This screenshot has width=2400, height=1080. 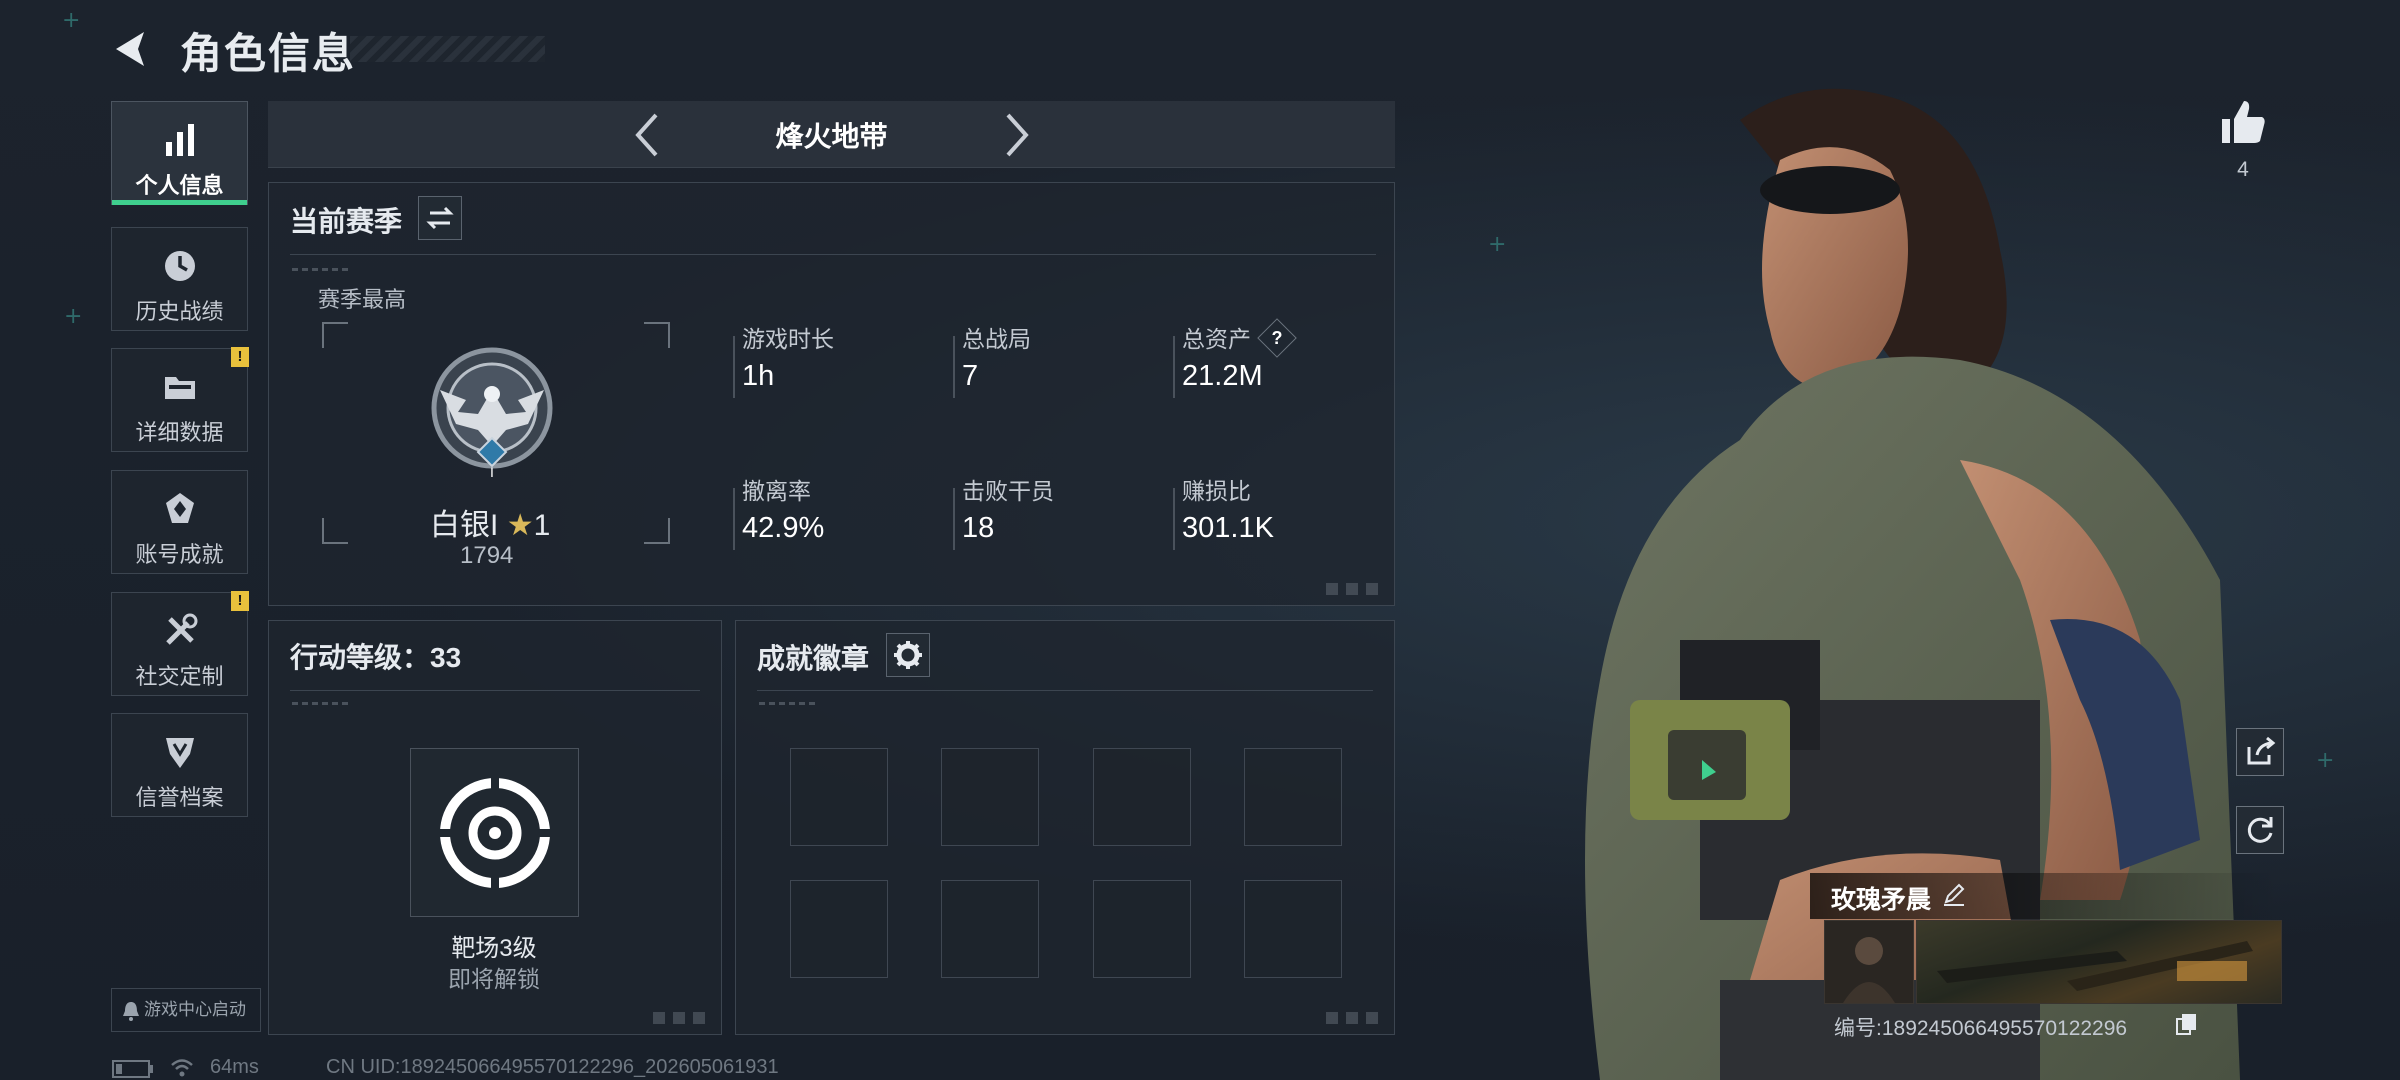 What do you see at coordinates (783, 528) in the screenshot?
I see `stat-value: 42.9%` at bounding box center [783, 528].